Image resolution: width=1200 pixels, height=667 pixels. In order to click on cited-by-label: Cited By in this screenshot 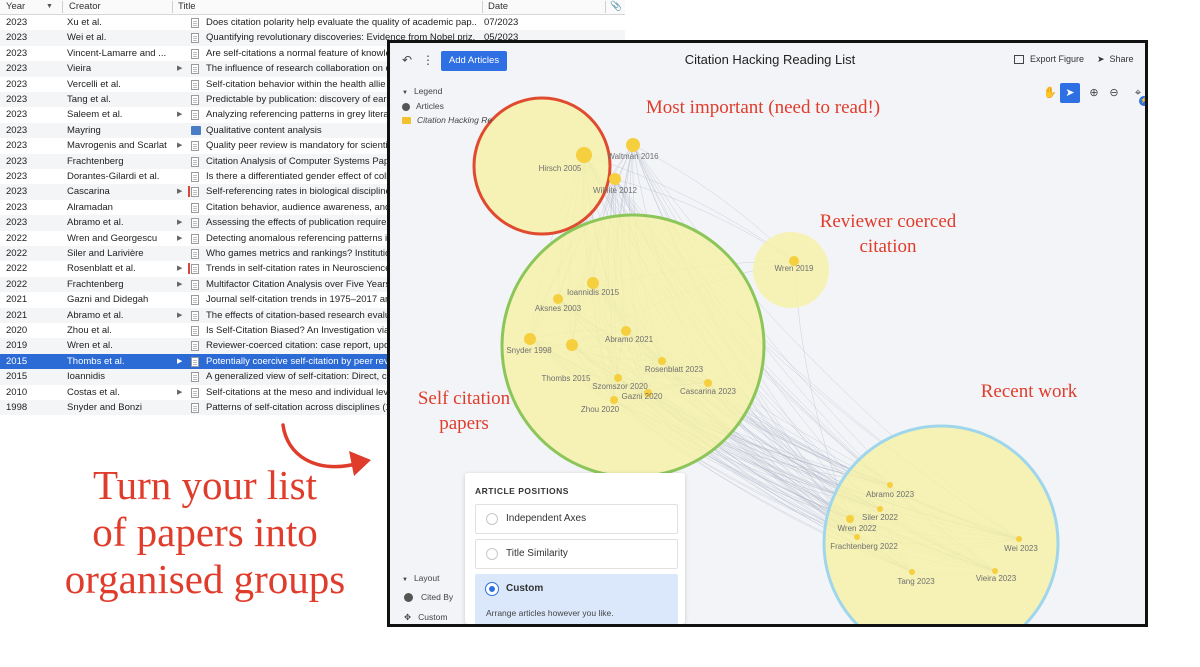, I will do `click(437, 597)`.